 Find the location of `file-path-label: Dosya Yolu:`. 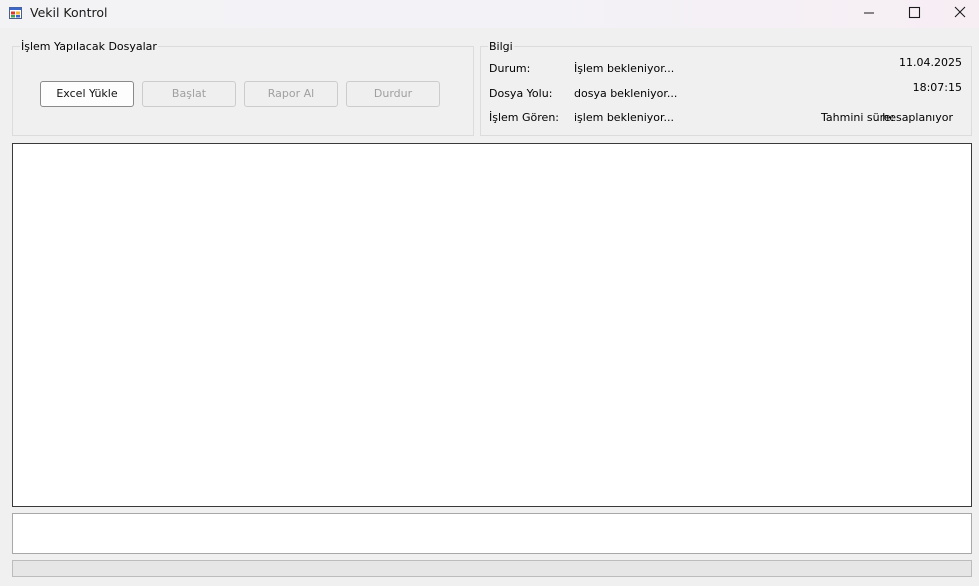

file-path-label: Dosya Yolu: is located at coordinates (521, 93).